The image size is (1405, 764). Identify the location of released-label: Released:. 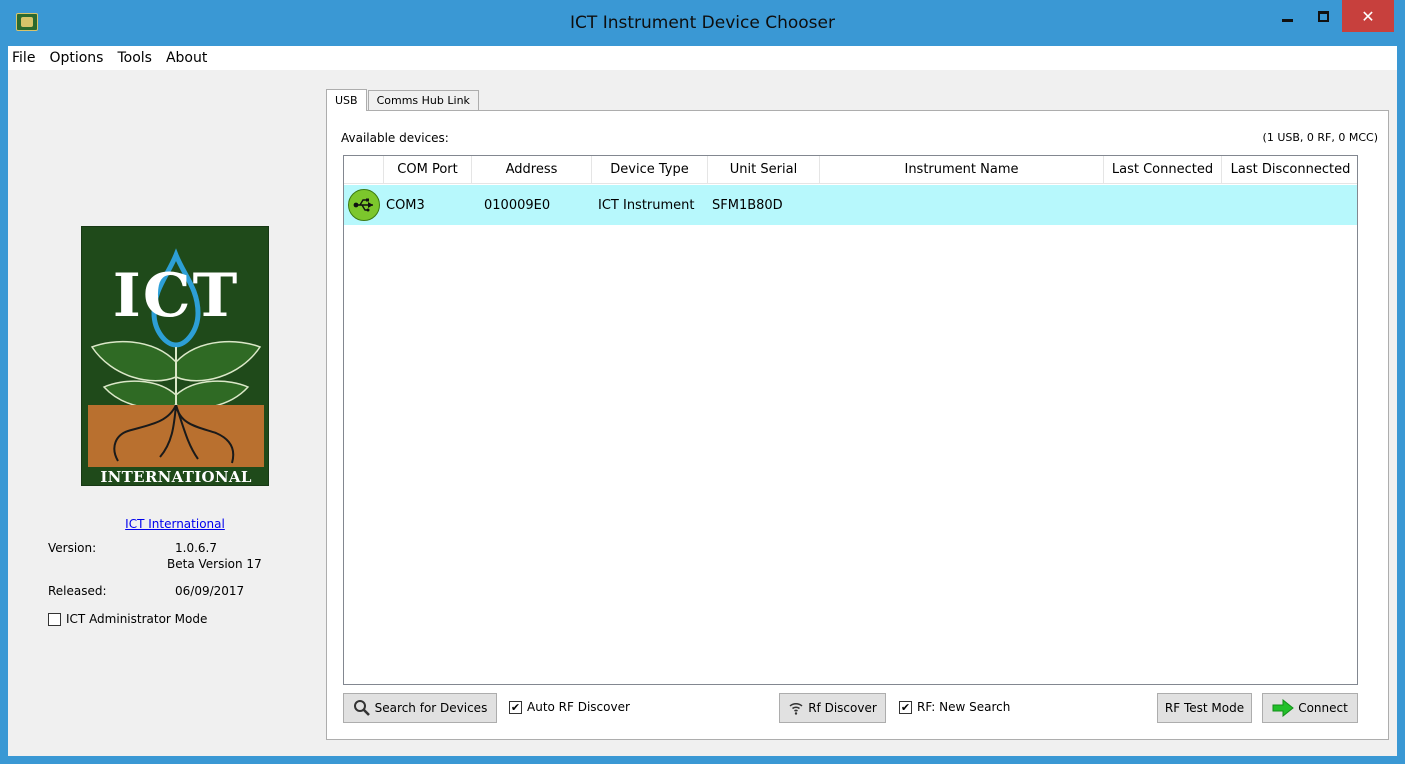
(77, 591).